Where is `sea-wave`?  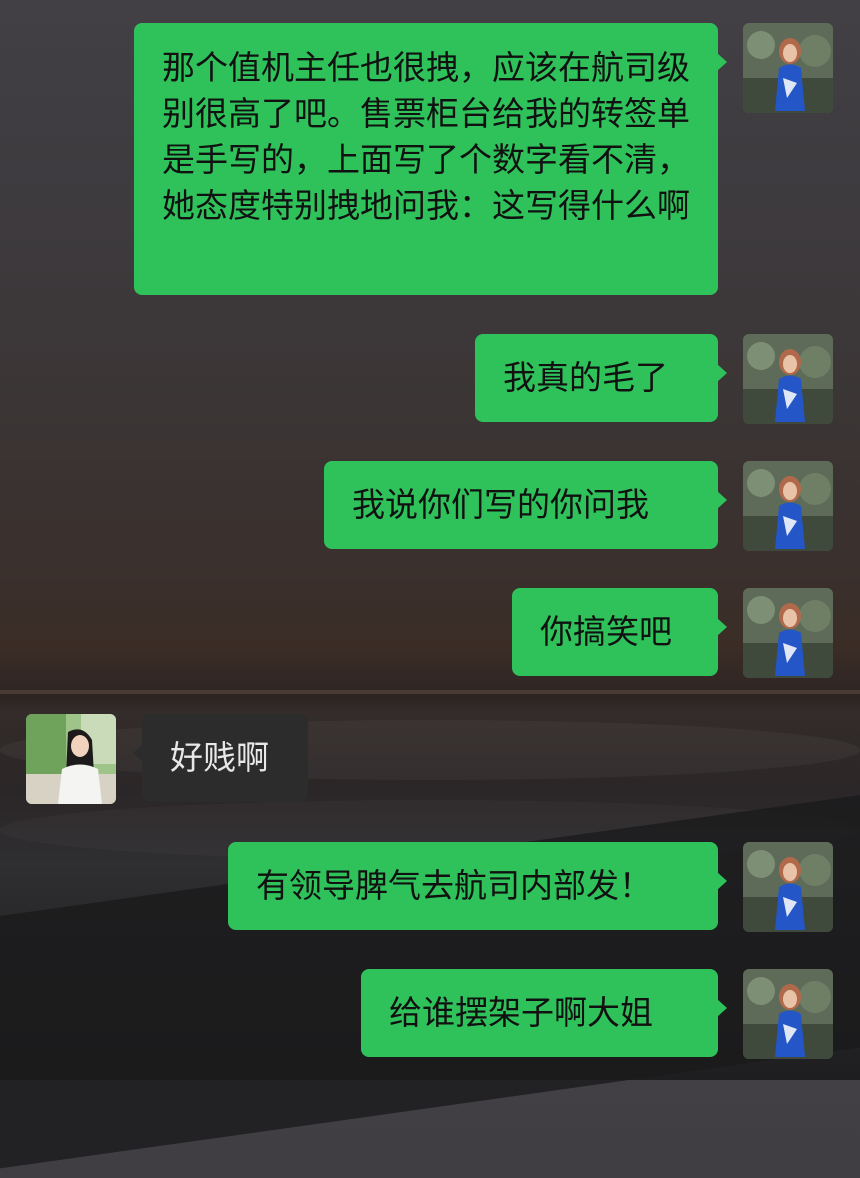
sea-wave is located at coordinates (430, 750).